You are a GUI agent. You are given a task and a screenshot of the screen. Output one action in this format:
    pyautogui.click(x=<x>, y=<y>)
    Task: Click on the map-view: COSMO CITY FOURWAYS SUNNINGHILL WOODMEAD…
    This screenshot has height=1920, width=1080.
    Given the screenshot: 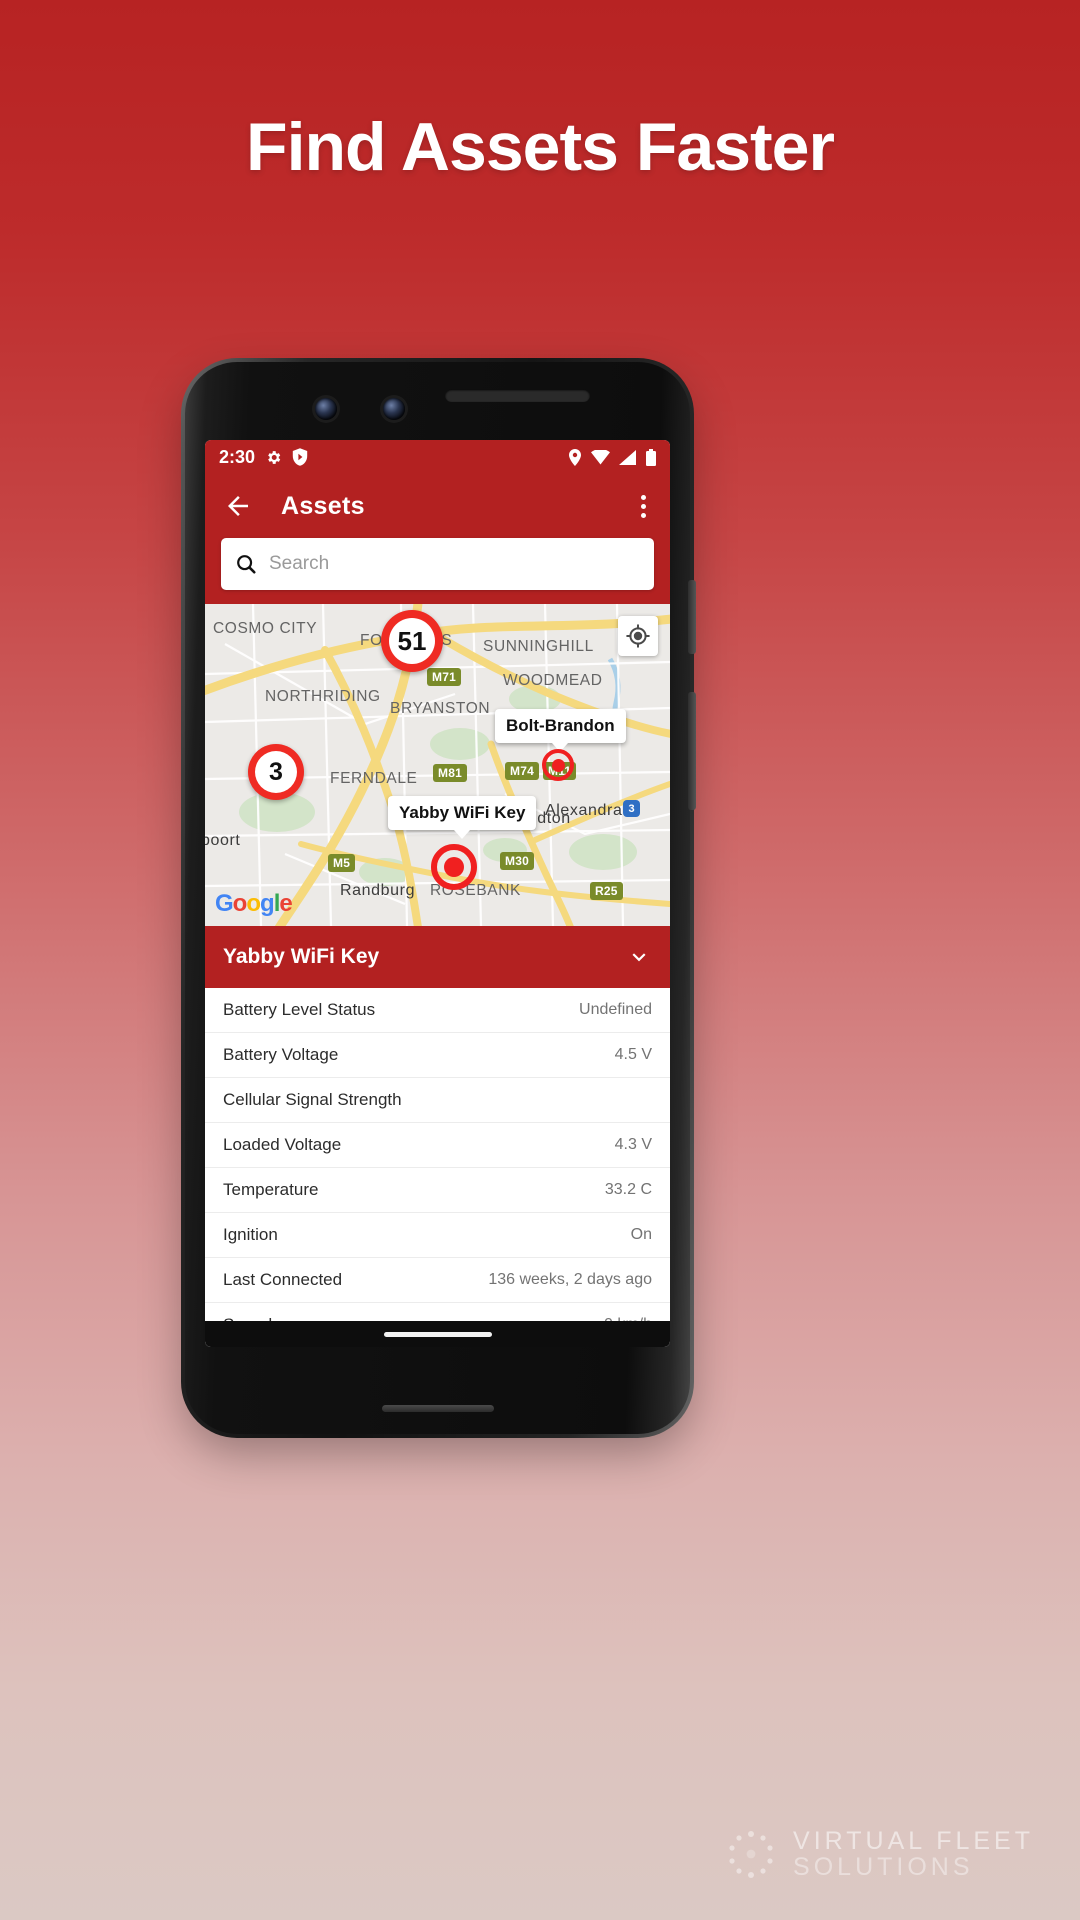 What is the action you would take?
    pyautogui.click(x=437, y=765)
    